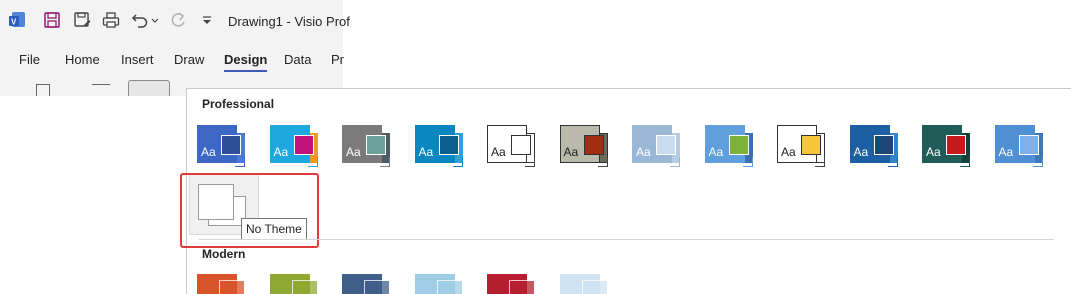 The image size is (1071, 294). I want to click on modern-header: Modern, so click(224, 254).